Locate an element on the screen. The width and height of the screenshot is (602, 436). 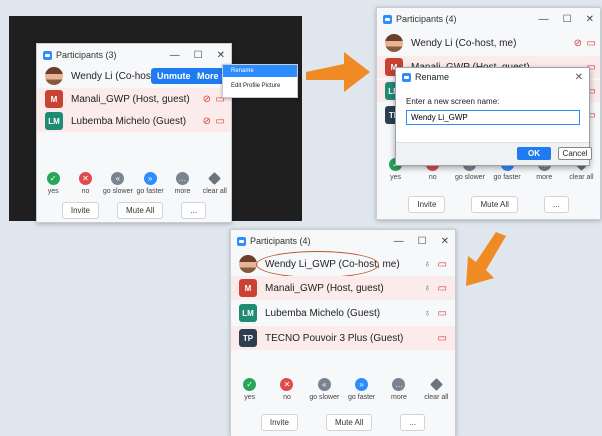
fast-forward-icon: » is located at coordinates (150, 178).